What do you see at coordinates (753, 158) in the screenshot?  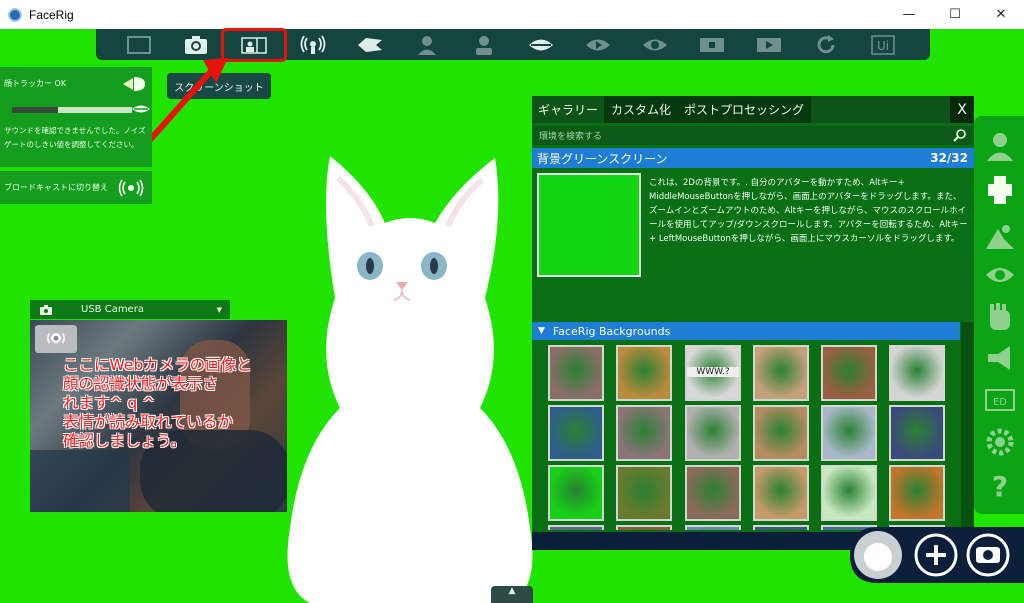 I see `selected-background-bar: 背景グリーンスクリーン 32/32` at bounding box center [753, 158].